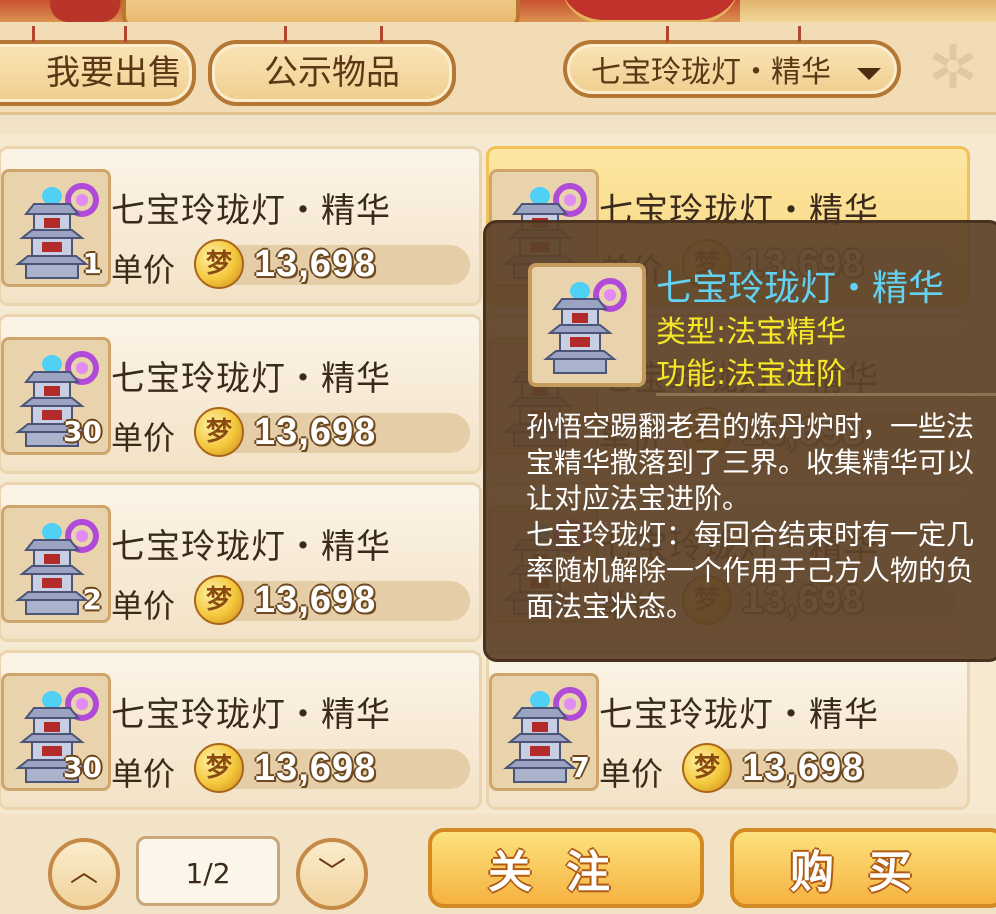 Image resolution: width=996 pixels, height=914 pixels. I want to click on tooltip-item-function: 功能:法宝进阶, so click(751, 374).